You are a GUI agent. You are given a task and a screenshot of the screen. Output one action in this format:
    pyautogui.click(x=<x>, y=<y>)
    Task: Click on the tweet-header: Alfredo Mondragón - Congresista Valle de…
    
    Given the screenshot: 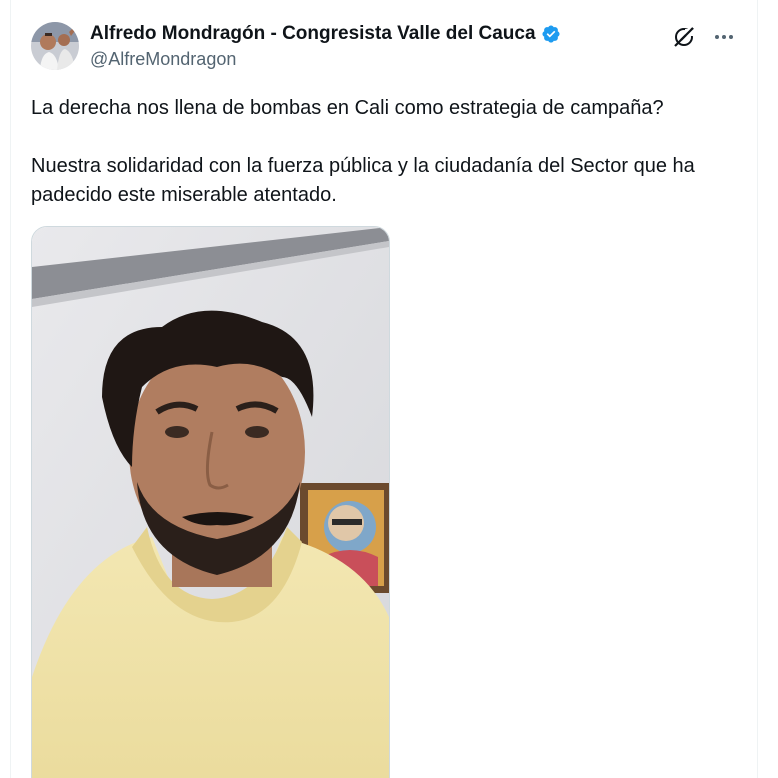 What is the action you would take?
    pyautogui.click(x=325, y=46)
    